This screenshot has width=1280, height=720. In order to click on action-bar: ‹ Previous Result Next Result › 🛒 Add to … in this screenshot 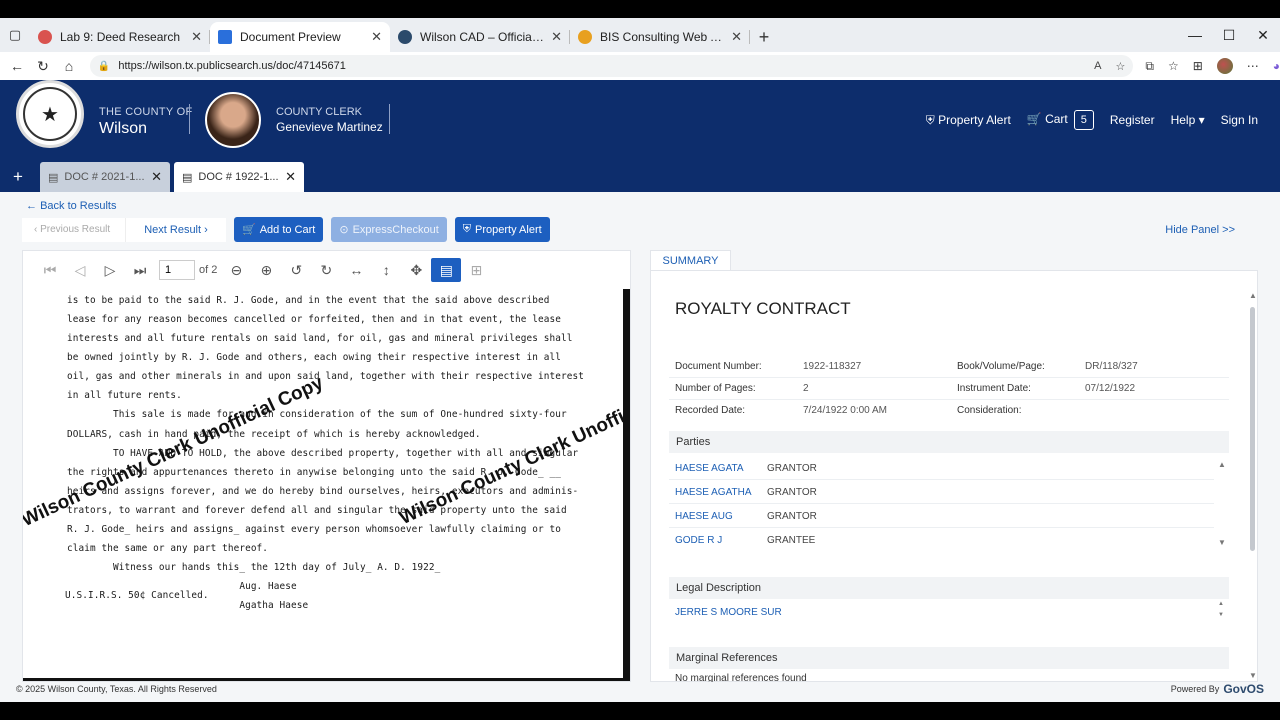, I will do `click(286, 229)`.